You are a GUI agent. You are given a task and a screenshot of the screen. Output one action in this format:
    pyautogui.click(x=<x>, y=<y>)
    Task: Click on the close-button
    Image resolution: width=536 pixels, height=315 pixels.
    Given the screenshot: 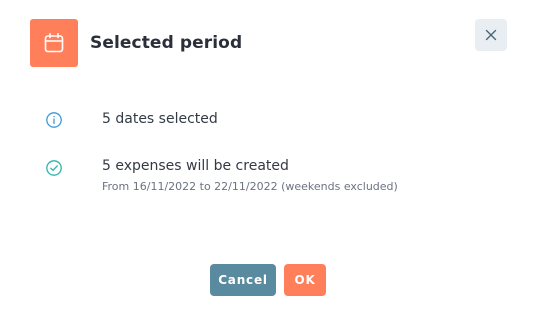 What is the action you would take?
    pyautogui.click(x=491, y=35)
    